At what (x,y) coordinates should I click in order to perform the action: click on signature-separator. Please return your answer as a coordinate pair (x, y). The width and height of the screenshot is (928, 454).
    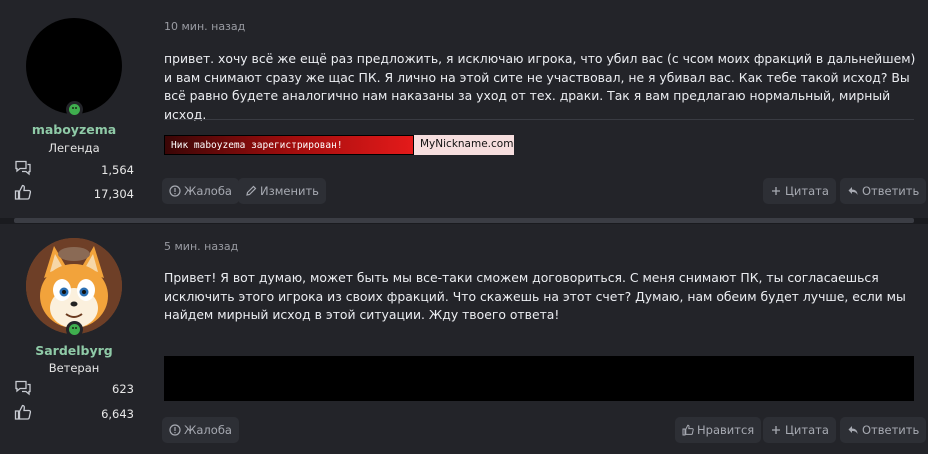
    Looking at the image, I should click on (539, 119).